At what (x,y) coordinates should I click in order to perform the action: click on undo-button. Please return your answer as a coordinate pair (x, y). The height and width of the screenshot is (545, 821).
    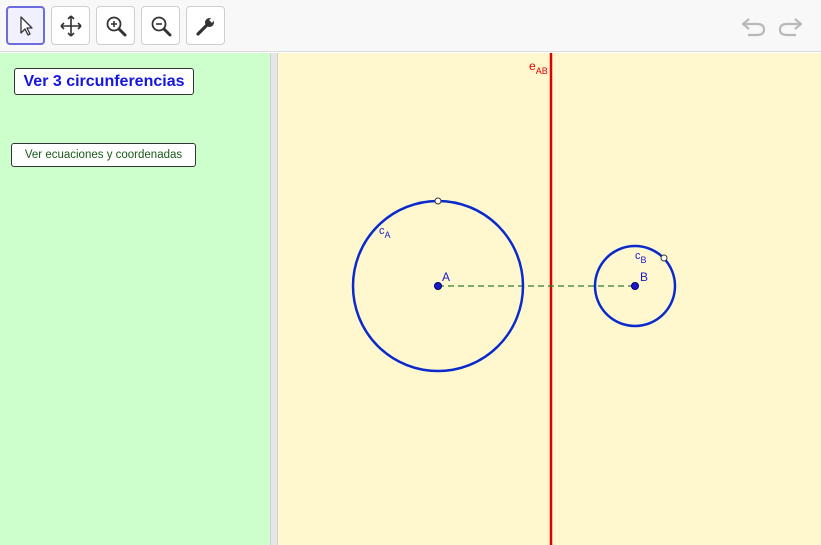
    Looking at the image, I should click on (754, 26).